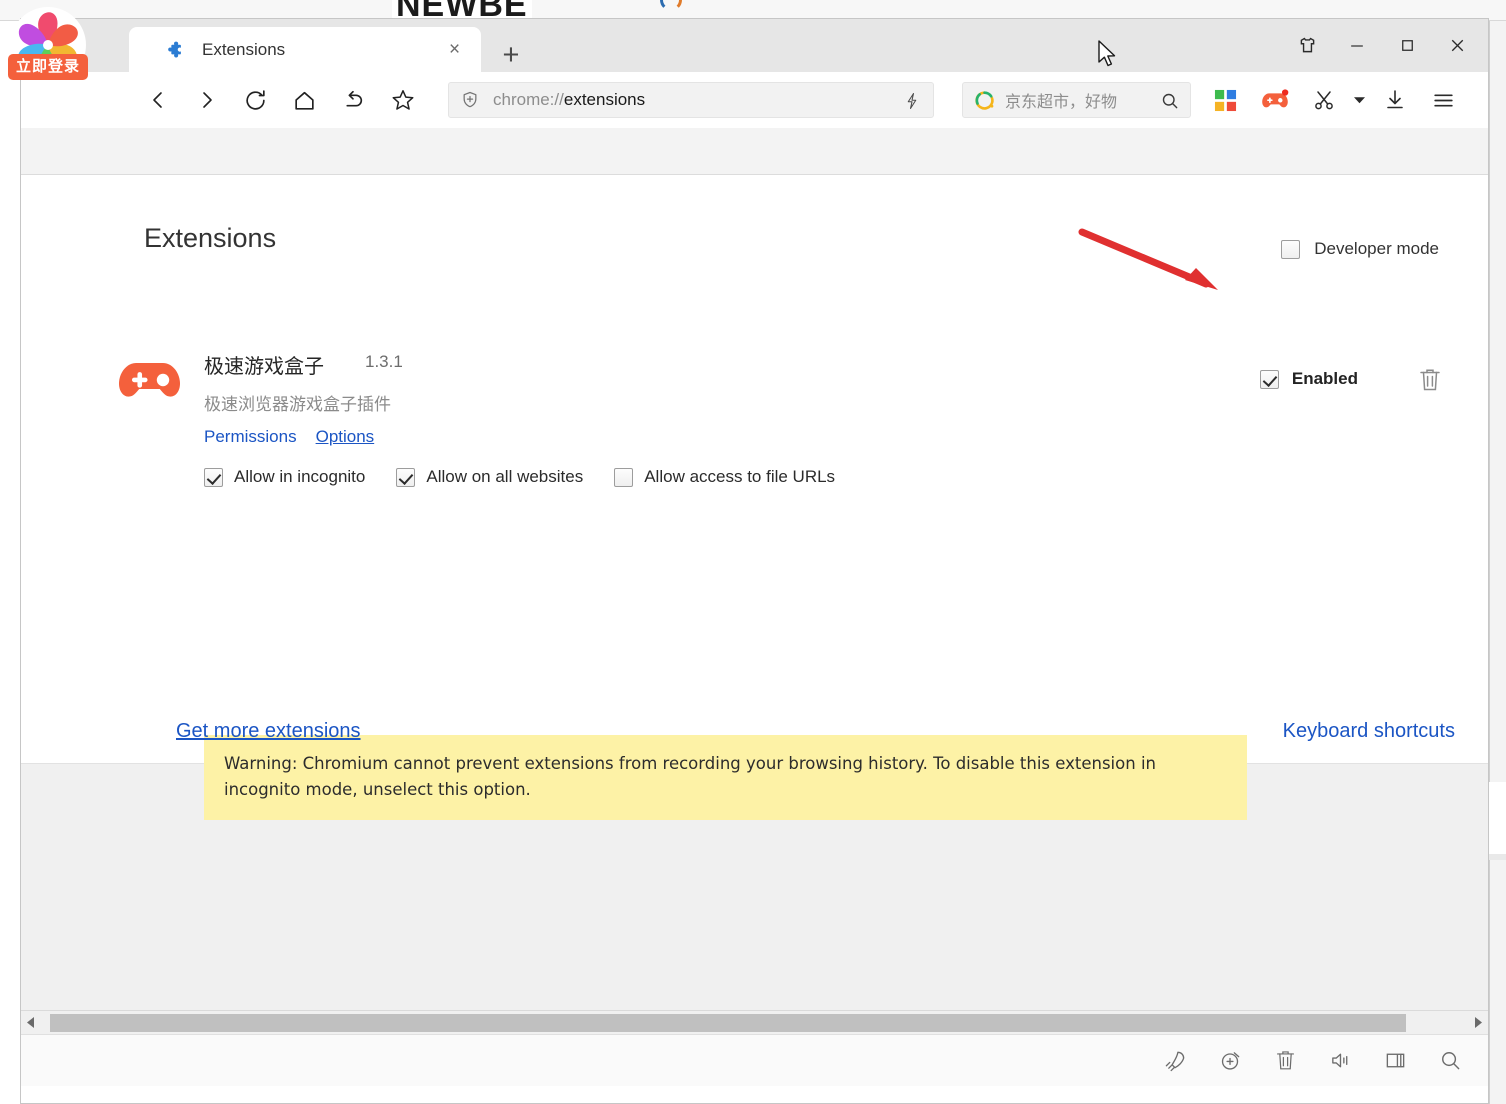  I want to click on extension-name: 极速游戏盒子, so click(264, 366).